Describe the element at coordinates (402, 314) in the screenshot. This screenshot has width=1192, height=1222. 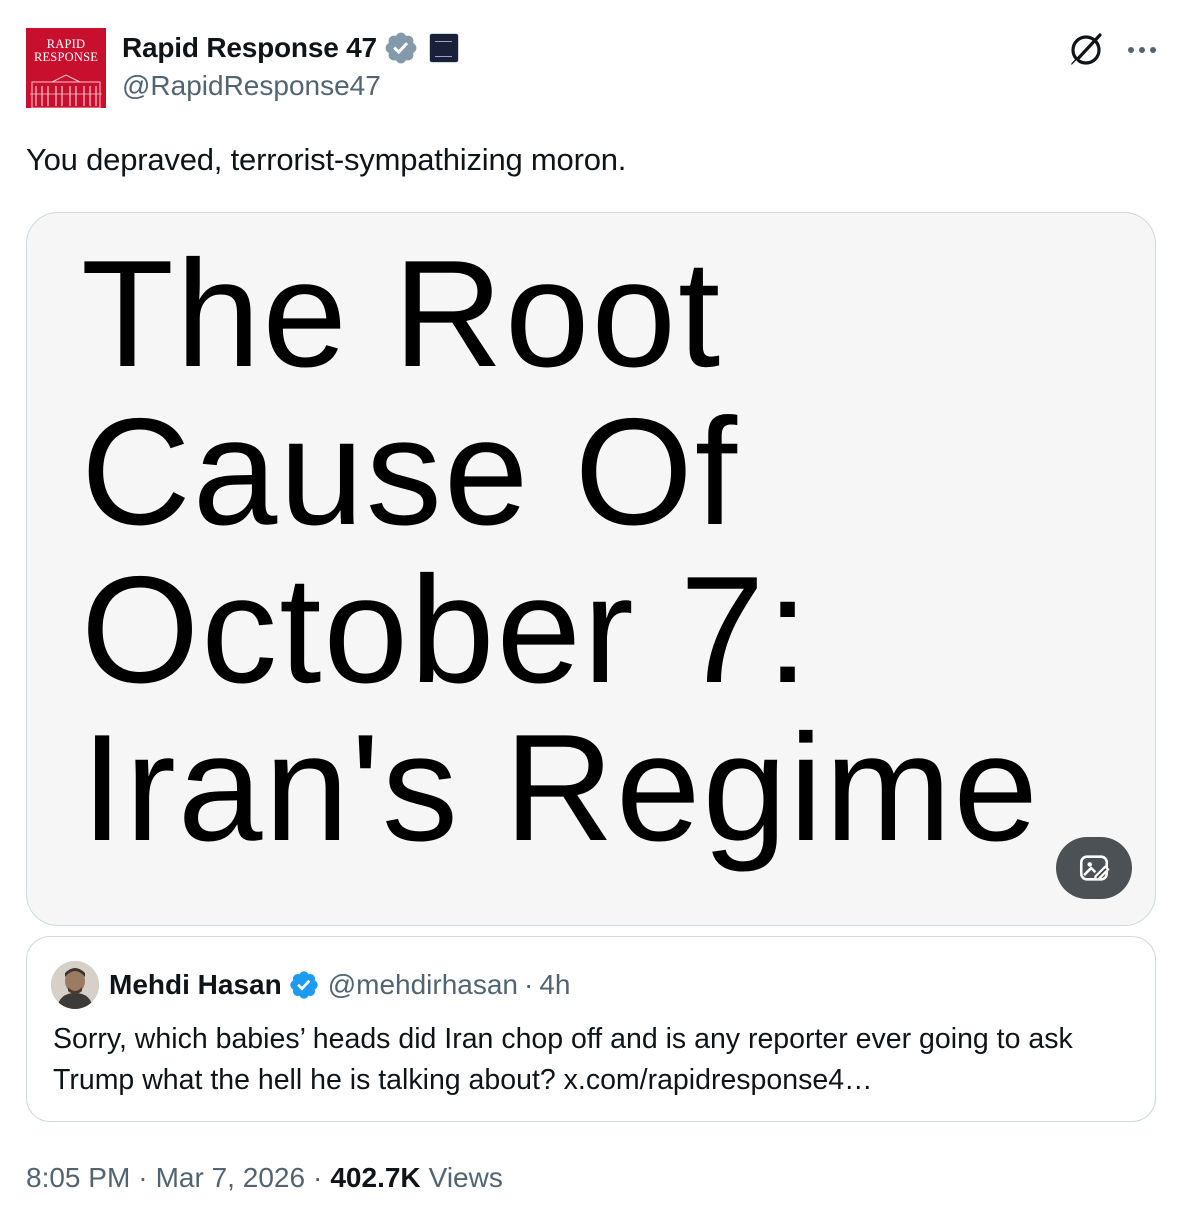
I see `headline-line: The Root` at that location.